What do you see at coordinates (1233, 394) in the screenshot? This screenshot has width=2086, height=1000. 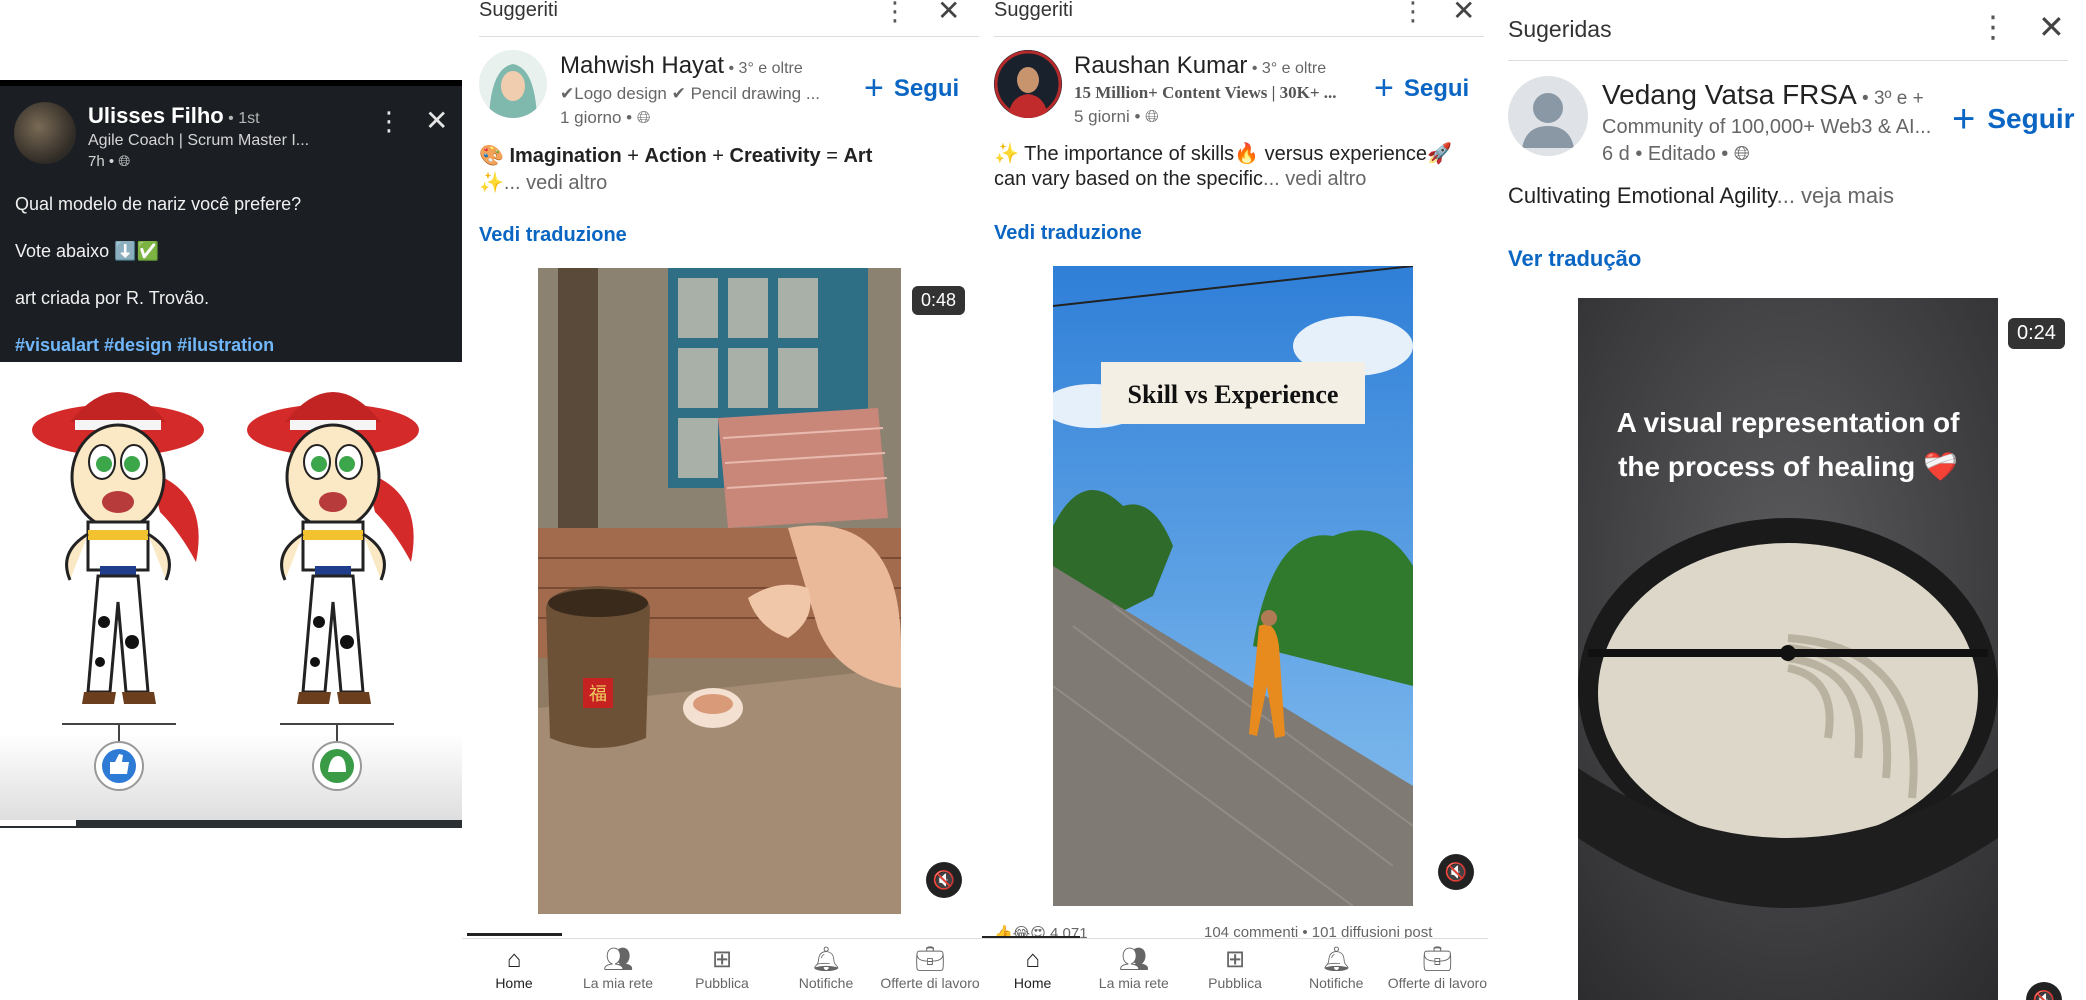 I see `video-caption: Skill vs Experience` at bounding box center [1233, 394].